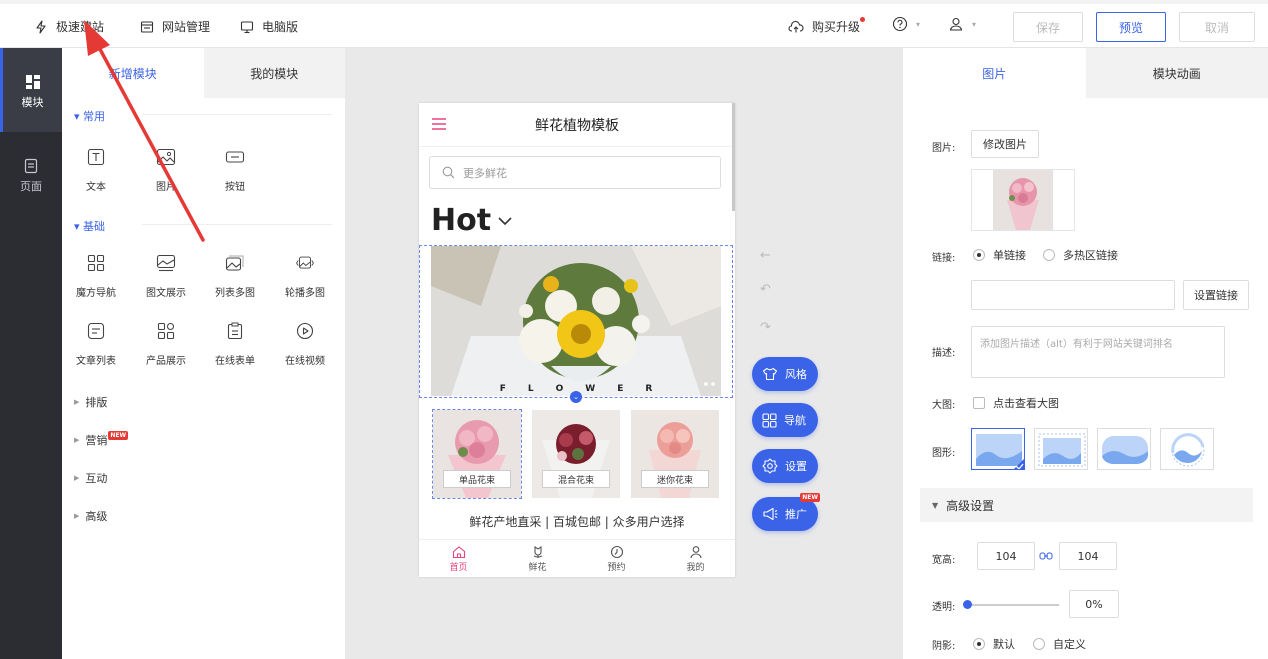 This screenshot has height=659, width=1268. Describe the element at coordinates (1005, 144) in the screenshot. I see `modify-image-button: 修改图片` at that location.